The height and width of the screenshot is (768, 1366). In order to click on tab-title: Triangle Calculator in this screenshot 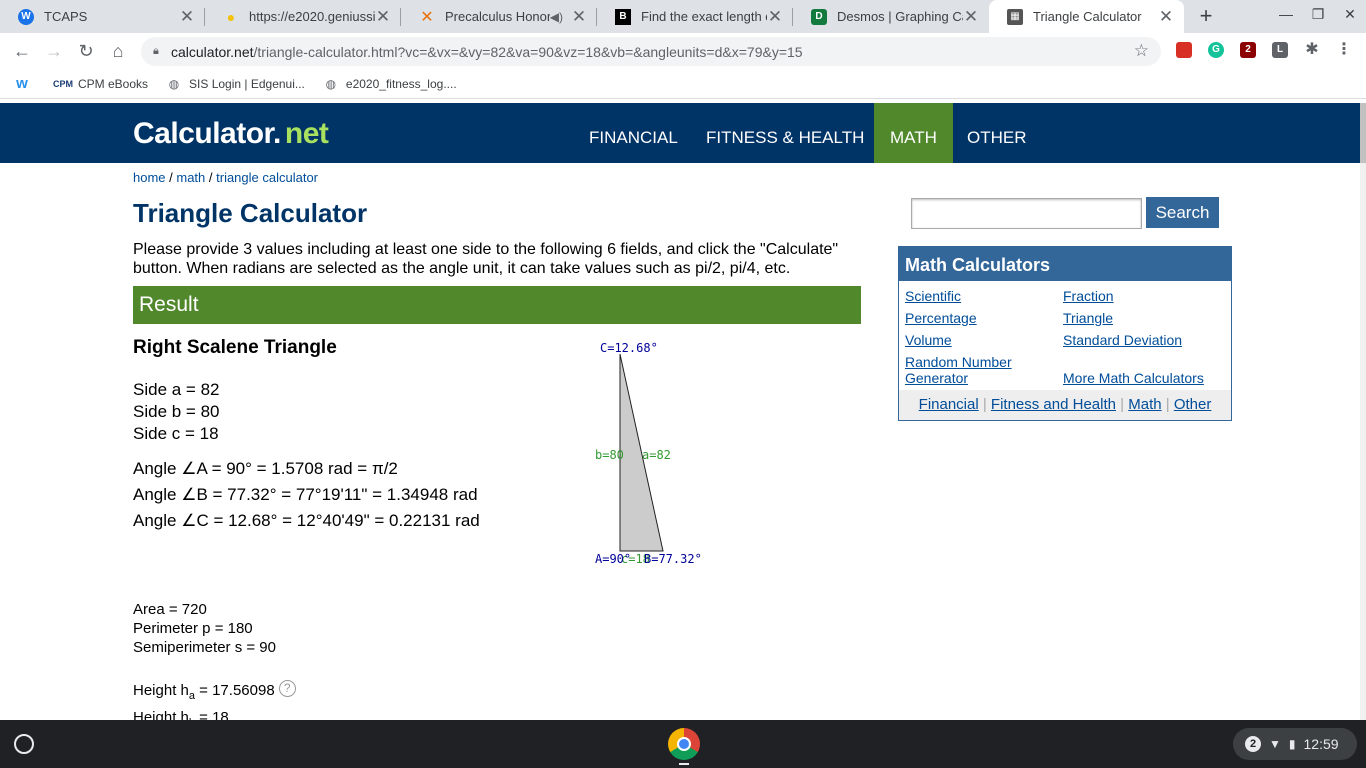, I will do `click(1087, 16)`.